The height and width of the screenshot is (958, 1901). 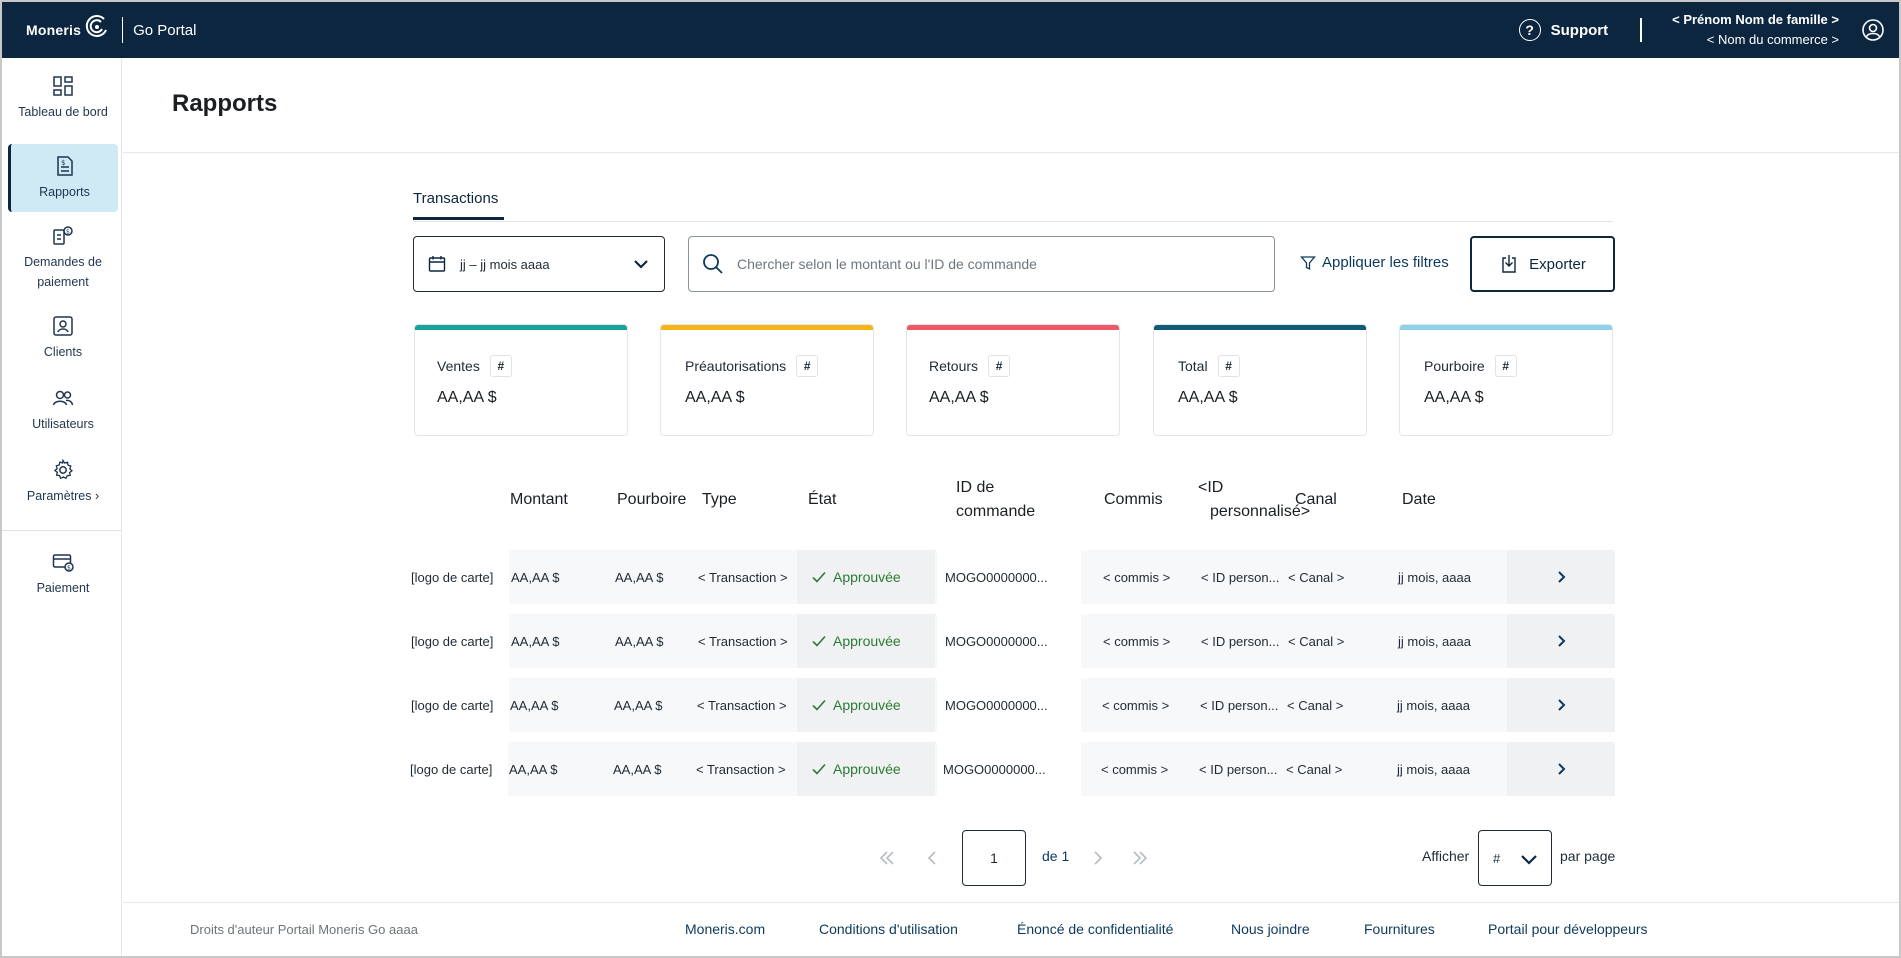 I want to click on next-page-icon, so click(x=1098, y=858).